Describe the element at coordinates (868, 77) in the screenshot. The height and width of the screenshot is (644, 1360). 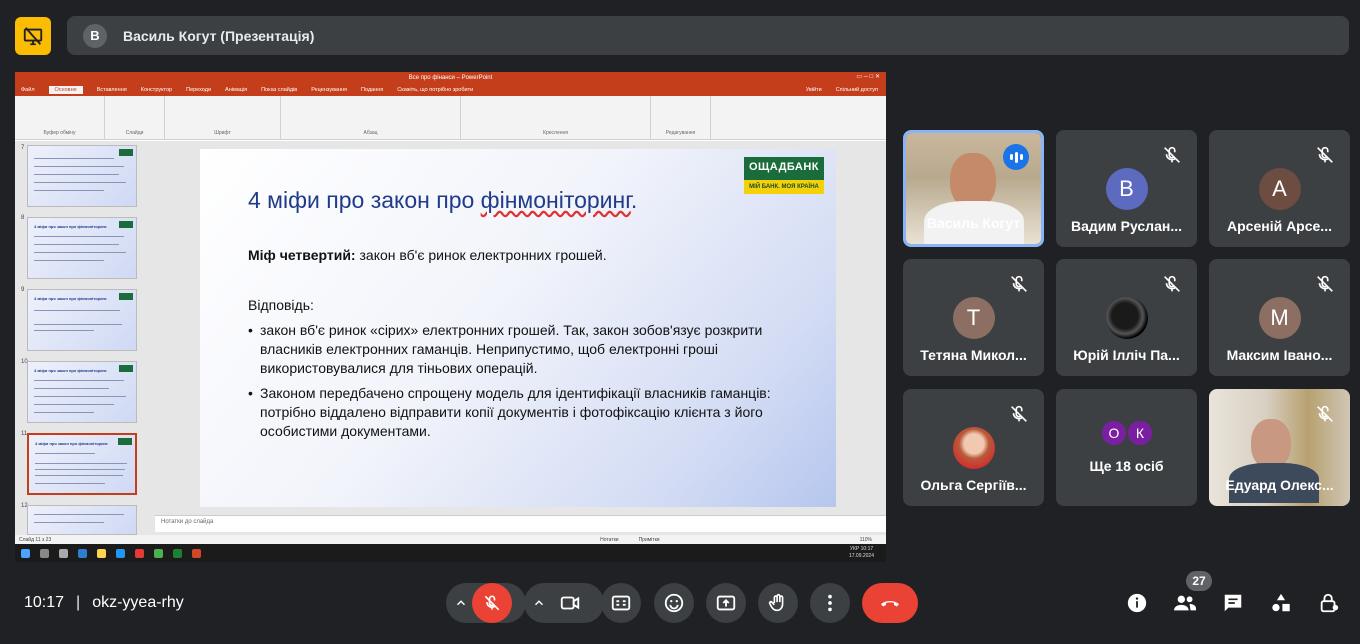
I see `window-controls: ▭ ─ □ ✕` at that location.